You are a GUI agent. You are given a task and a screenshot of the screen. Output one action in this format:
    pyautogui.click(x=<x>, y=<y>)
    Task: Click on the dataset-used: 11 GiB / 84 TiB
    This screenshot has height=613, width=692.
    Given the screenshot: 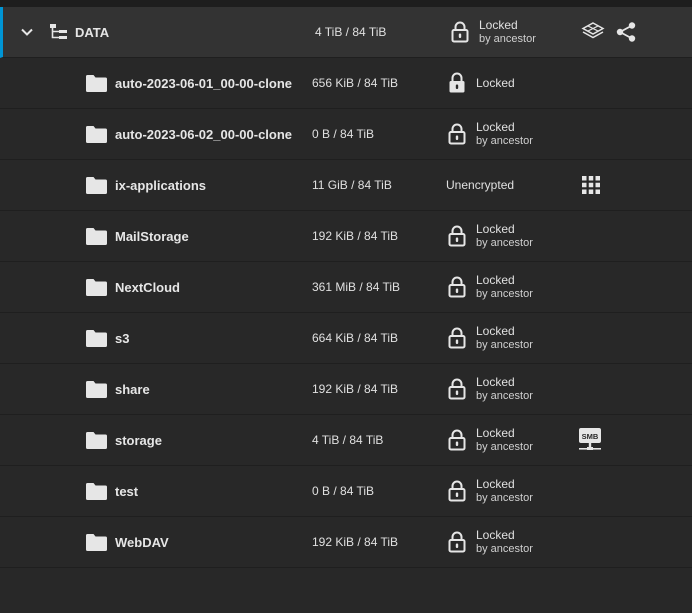 What is the action you would take?
    pyautogui.click(x=352, y=185)
    